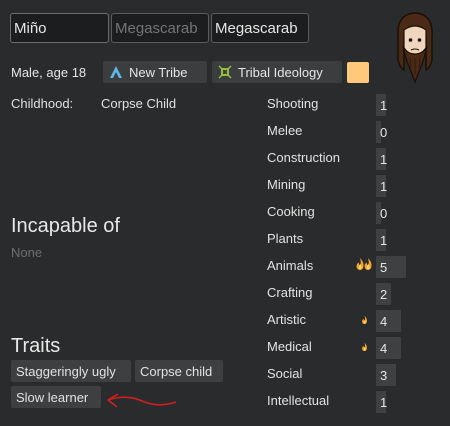 The height and width of the screenshot is (426, 450). I want to click on skill-level: 2, so click(384, 294).